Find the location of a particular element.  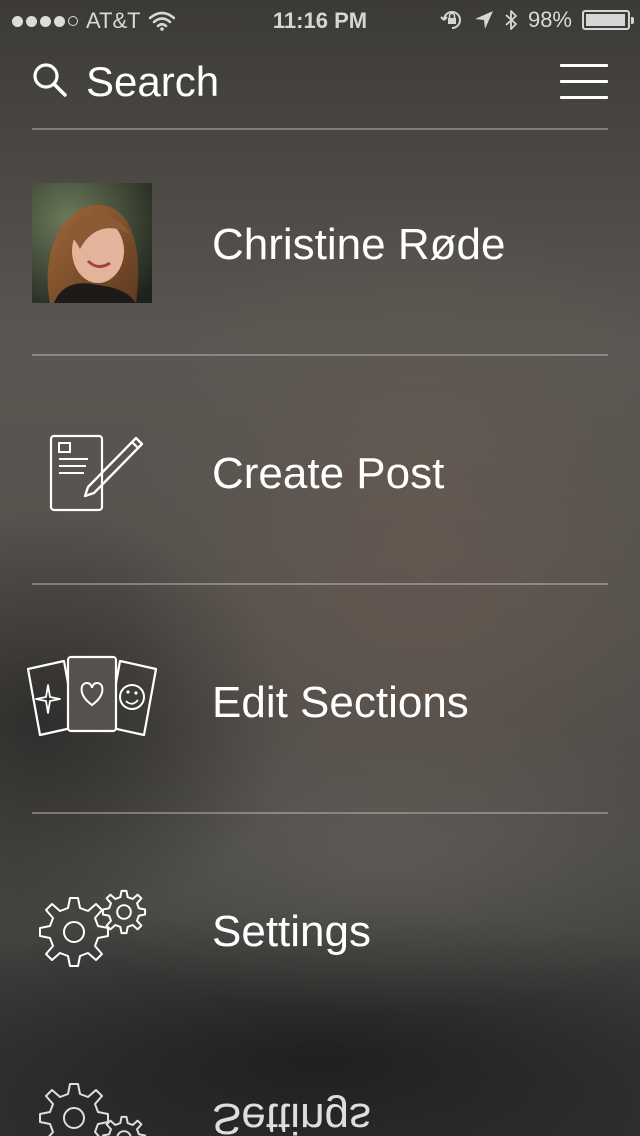

settings-reflection: Settings is located at coordinates (320, 1088).